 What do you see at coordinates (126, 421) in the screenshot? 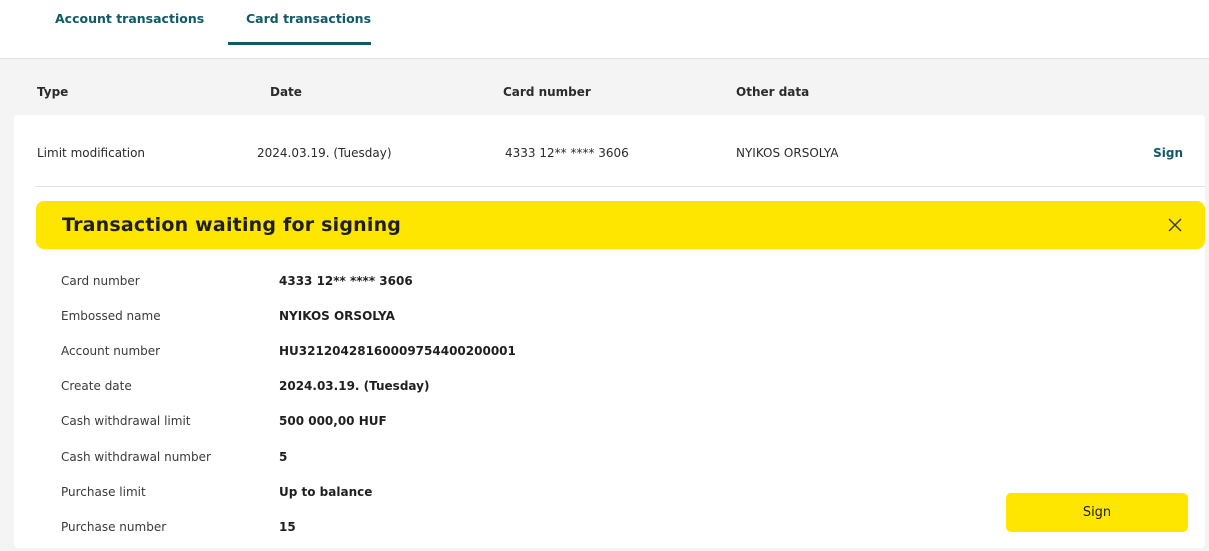
I see `detail-label: Cash withdrawal limit` at bounding box center [126, 421].